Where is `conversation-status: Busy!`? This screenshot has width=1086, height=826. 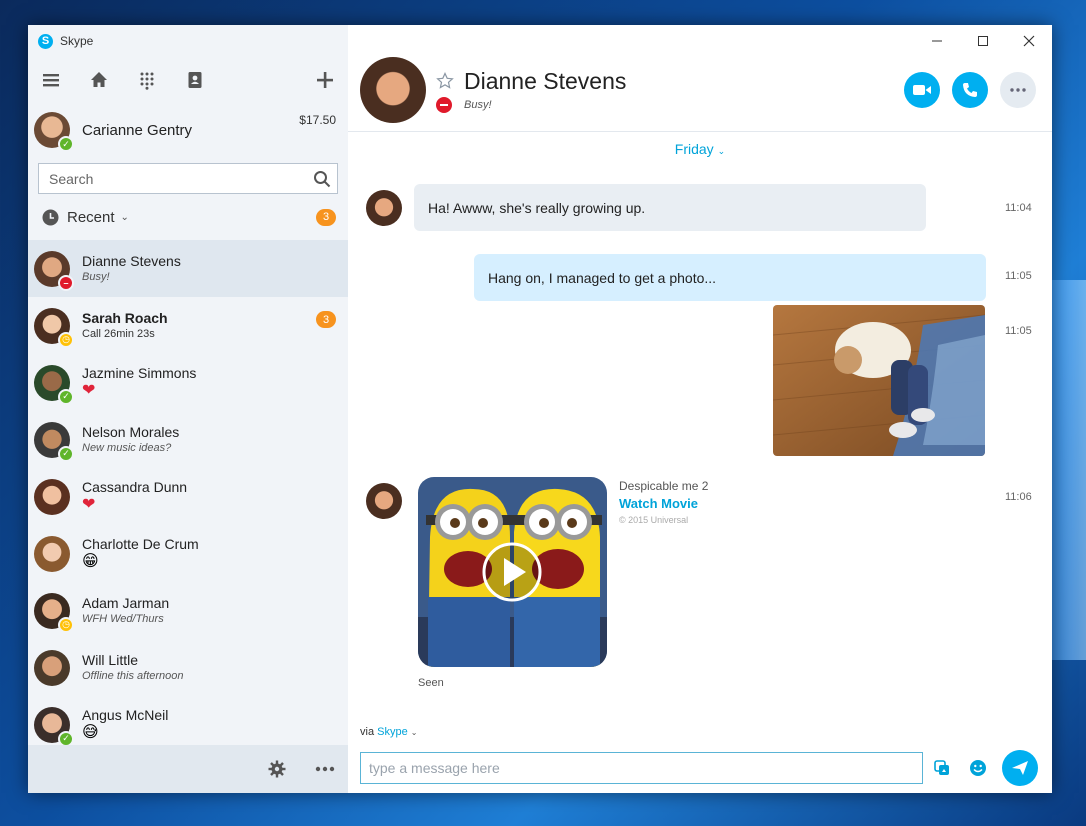 conversation-status: Busy! is located at coordinates (478, 104).